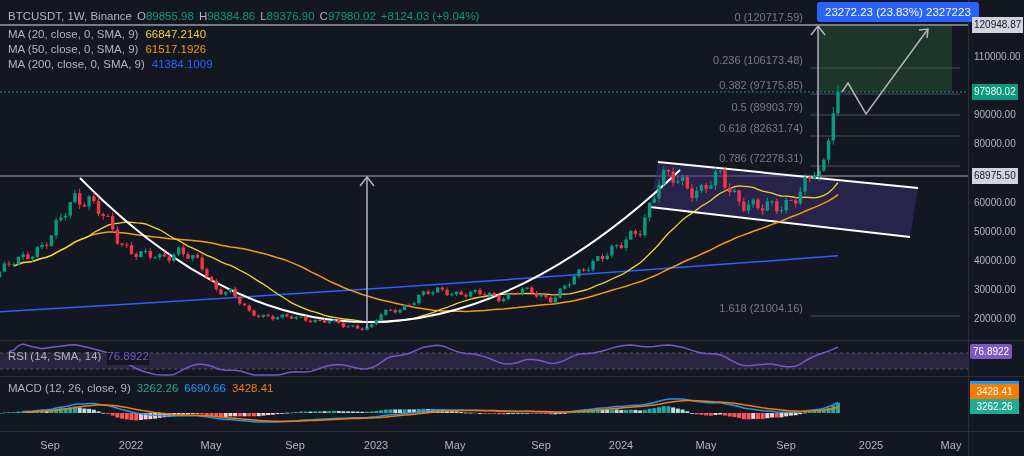 Image resolution: width=1024 pixels, height=456 pixels. What do you see at coordinates (995, 144) in the screenshot?
I see `price-axis-label: 80000.00` at bounding box center [995, 144].